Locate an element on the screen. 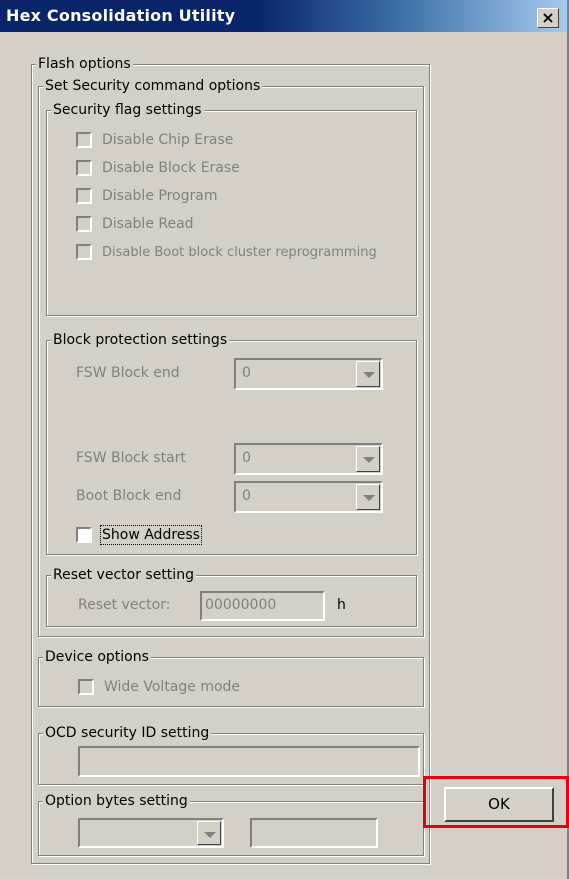 This screenshot has height=879, width=569. checkbox-label: Show Address is located at coordinates (151, 535).